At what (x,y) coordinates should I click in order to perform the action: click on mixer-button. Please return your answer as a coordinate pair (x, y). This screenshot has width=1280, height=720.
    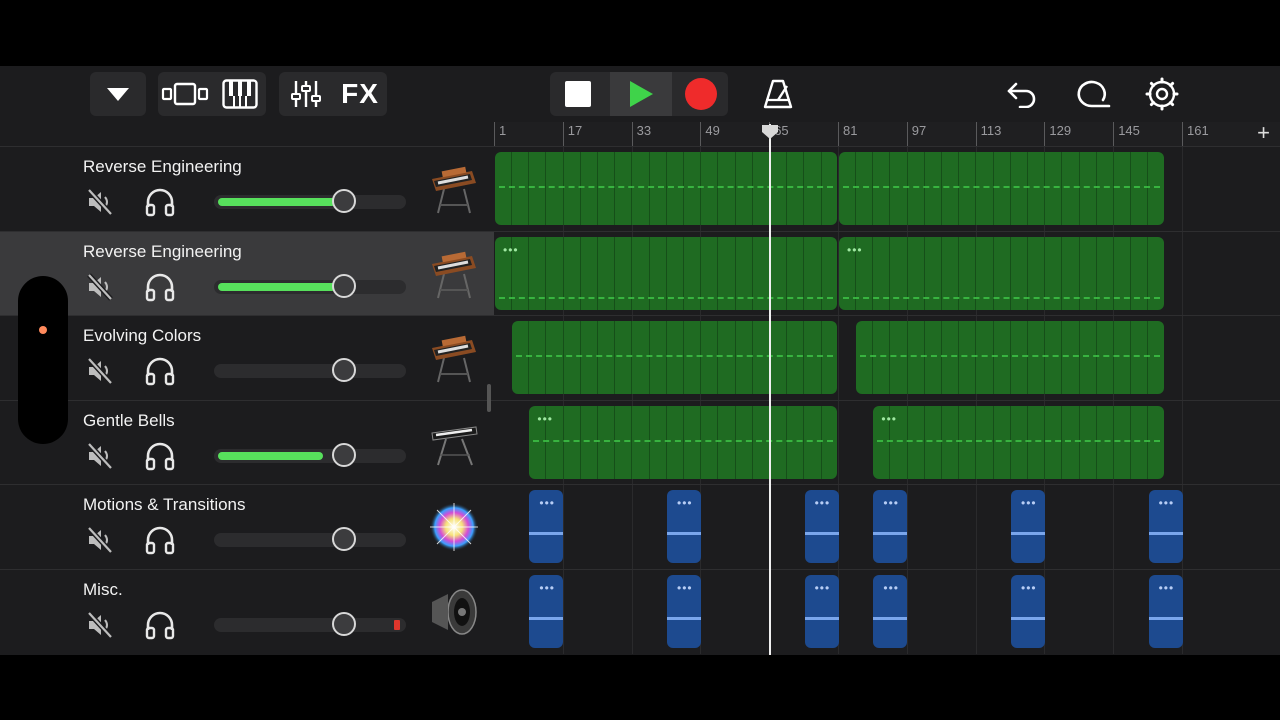
    Looking at the image, I should click on (306, 94).